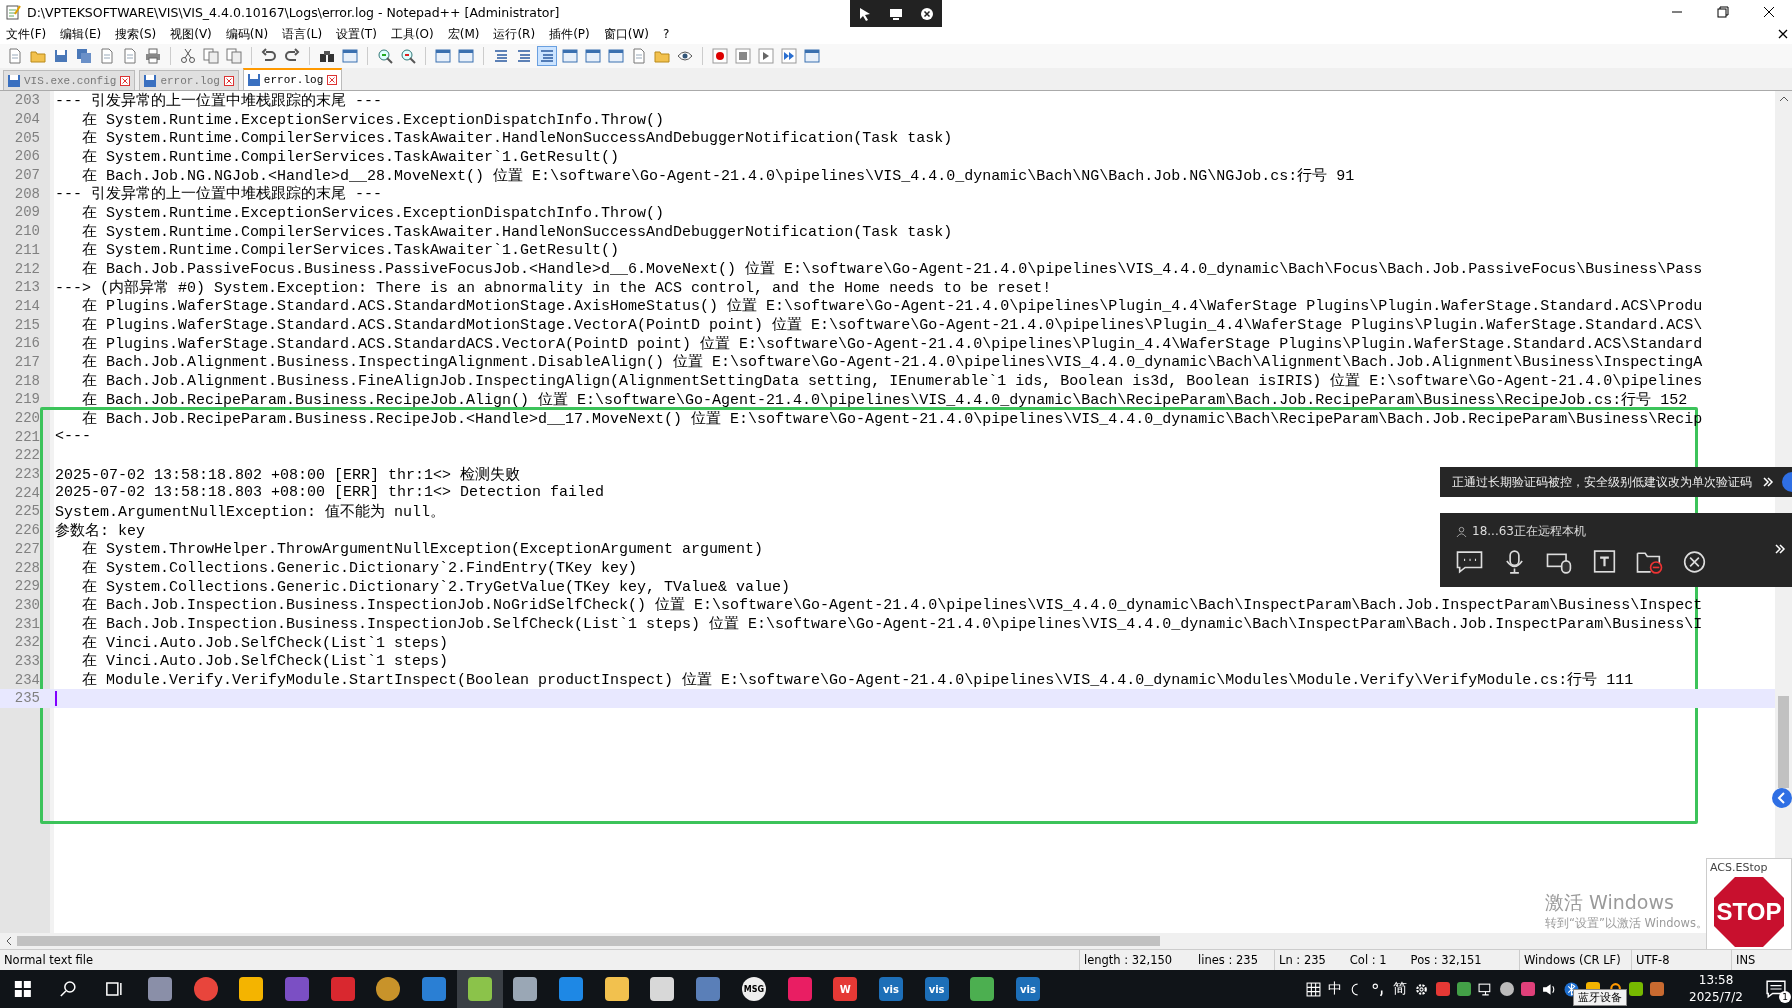  What do you see at coordinates (1610, 902) in the screenshot?
I see `activation-watermark-title: 激活 Windows` at bounding box center [1610, 902].